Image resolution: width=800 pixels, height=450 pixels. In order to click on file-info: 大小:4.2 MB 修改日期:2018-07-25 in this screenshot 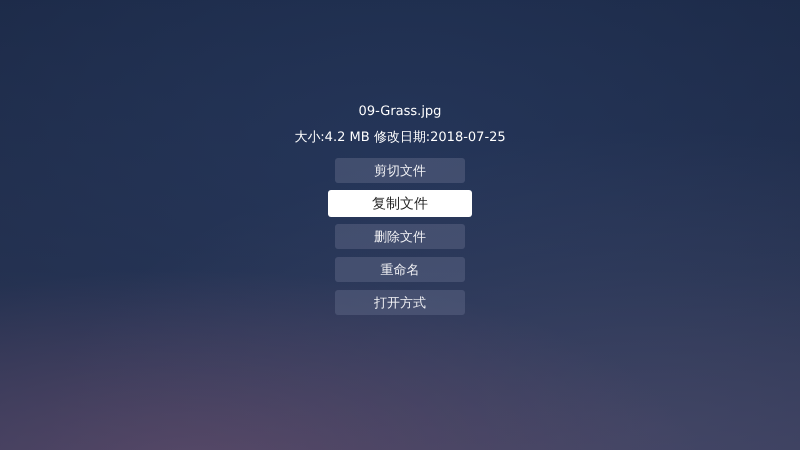, I will do `click(400, 138)`.